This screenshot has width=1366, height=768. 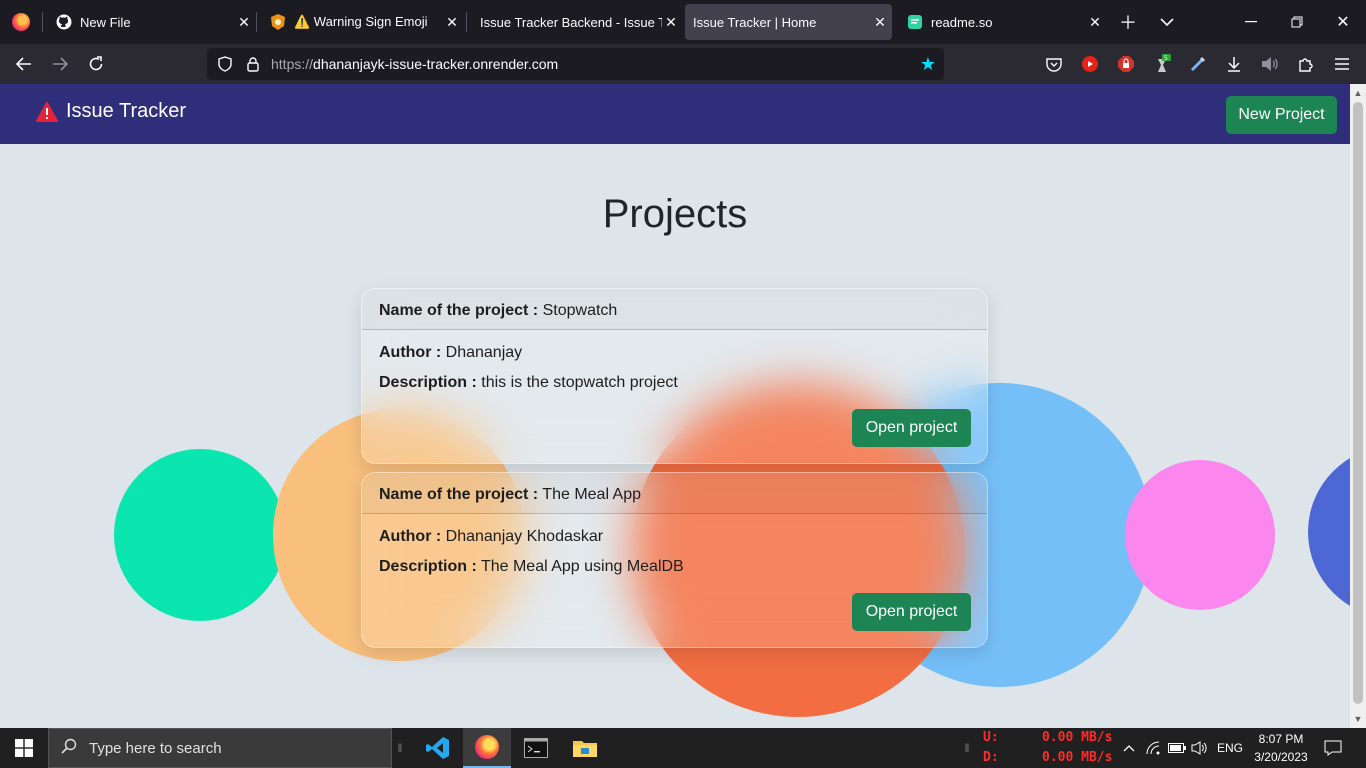 What do you see at coordinates (1281, 757) in the screenshot?
I see `clock-date: 3/20/2023` at bounding box center [1281, 757].